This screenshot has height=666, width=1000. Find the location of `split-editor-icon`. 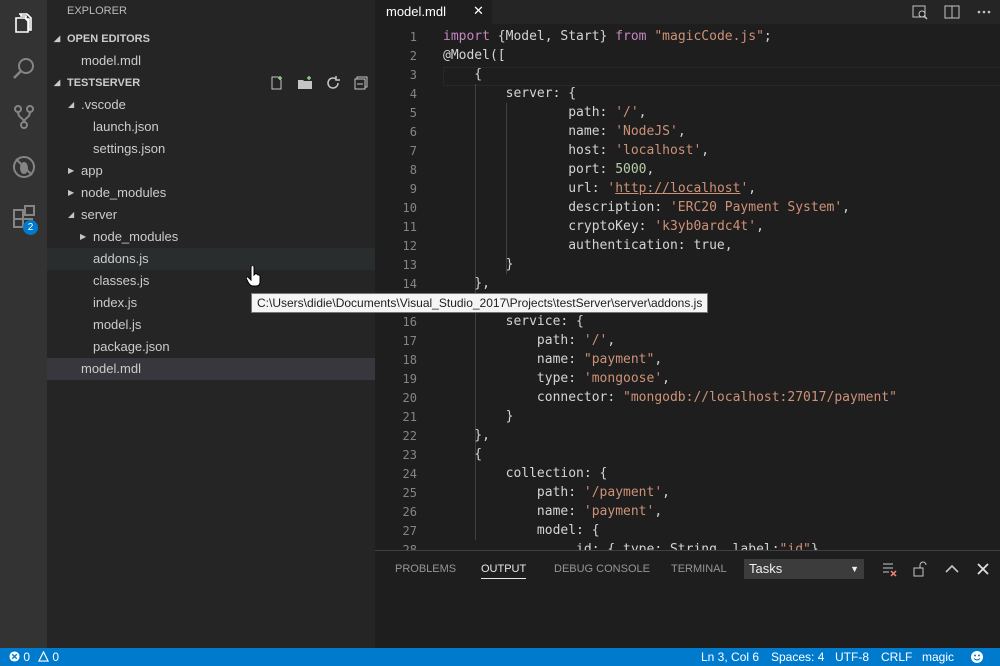

split-editor-icon is located at coordinates (952, 12).